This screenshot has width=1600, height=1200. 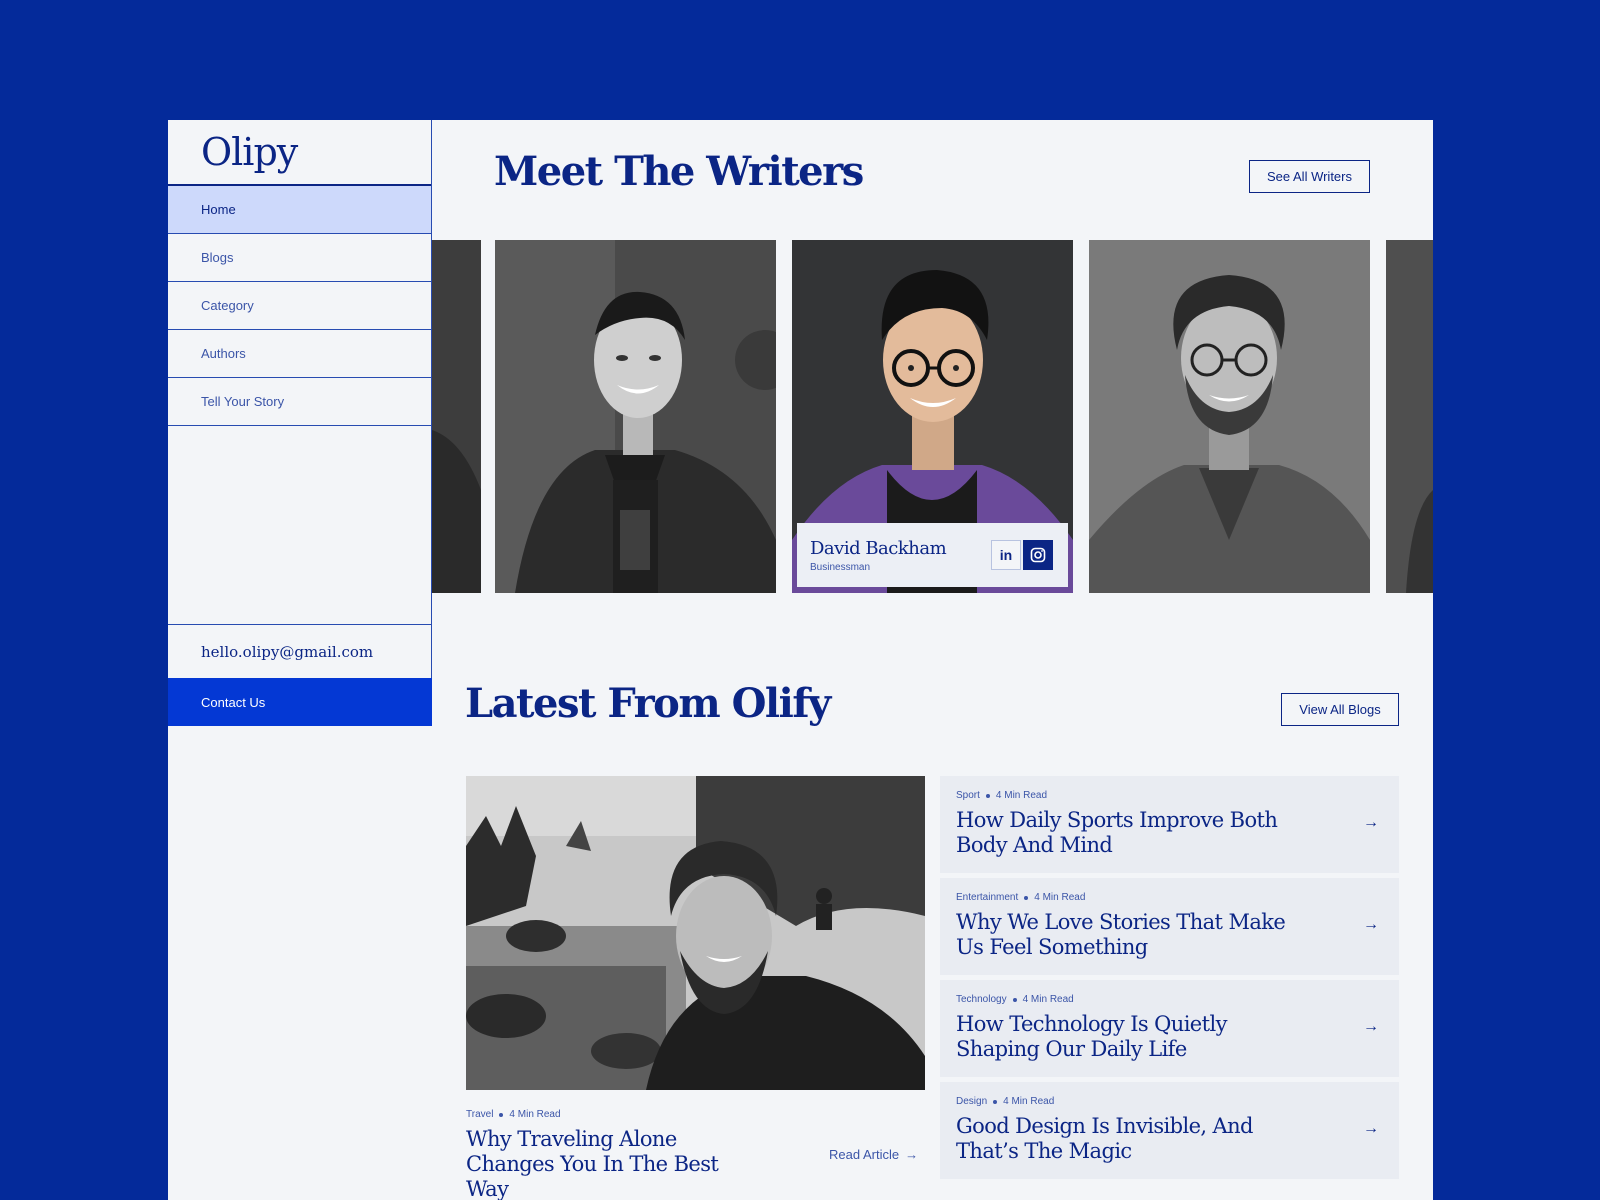 What do you see at coordinates (1177, 897) in the screenshot?
I see `post-meta: Entertainment 4 Min Read` at bounding box center [1177, 897].